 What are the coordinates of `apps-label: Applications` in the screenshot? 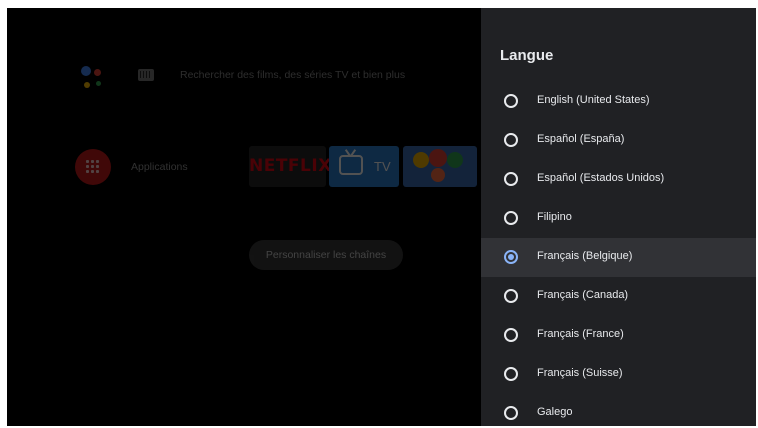 It's located at (159, 167).